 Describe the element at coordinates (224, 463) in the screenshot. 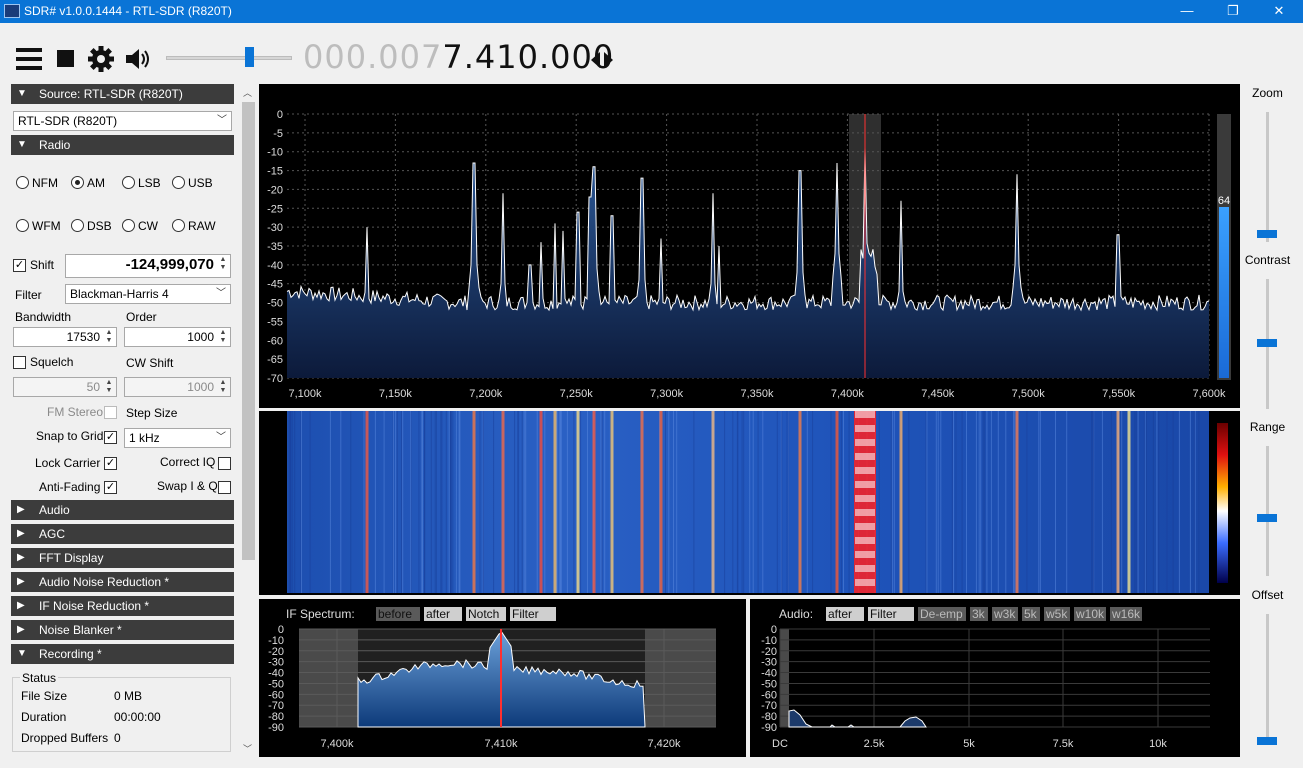

I see `correctiq-checkbox` at that location.